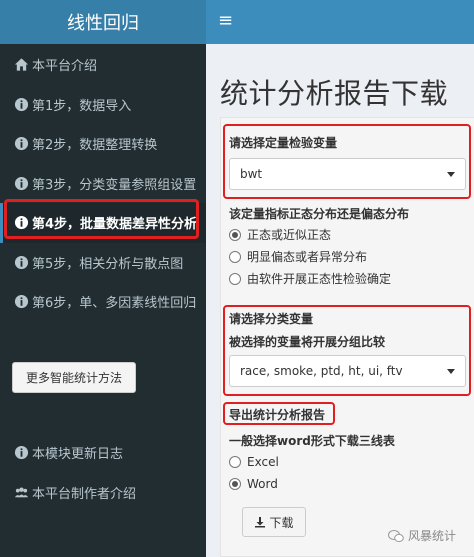  Describe the element at coordinates (114, 304) in the screenshot. I see `sidebar-item-label: 第6步，单、多因素线性回归` at that location.